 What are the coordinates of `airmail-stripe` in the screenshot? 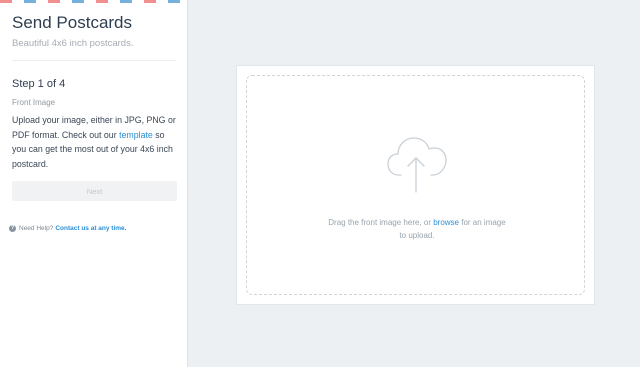 It's located at (94, 1).